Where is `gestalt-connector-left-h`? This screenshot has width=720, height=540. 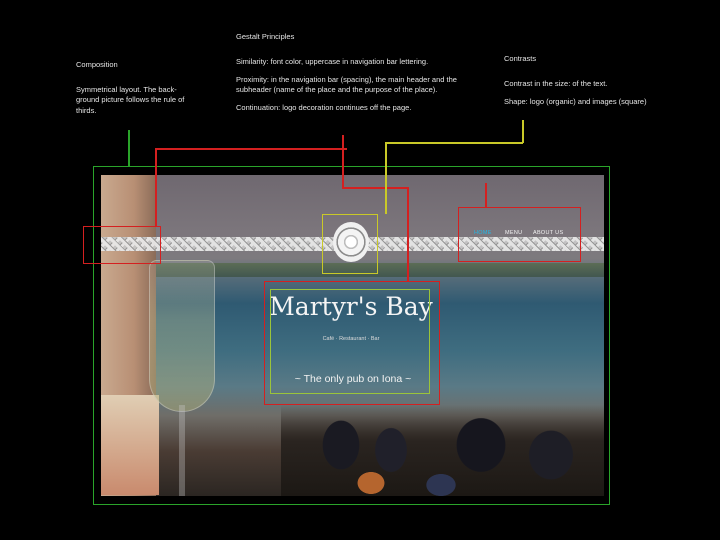
gestalt-connector-left-h is located at coordinates (251, 149).